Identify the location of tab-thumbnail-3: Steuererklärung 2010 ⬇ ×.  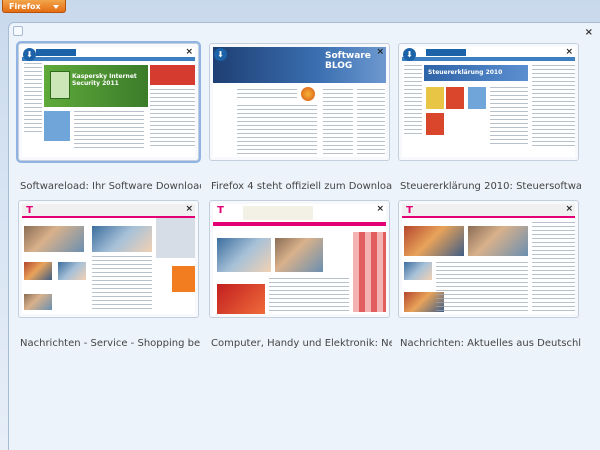
(488, 102).